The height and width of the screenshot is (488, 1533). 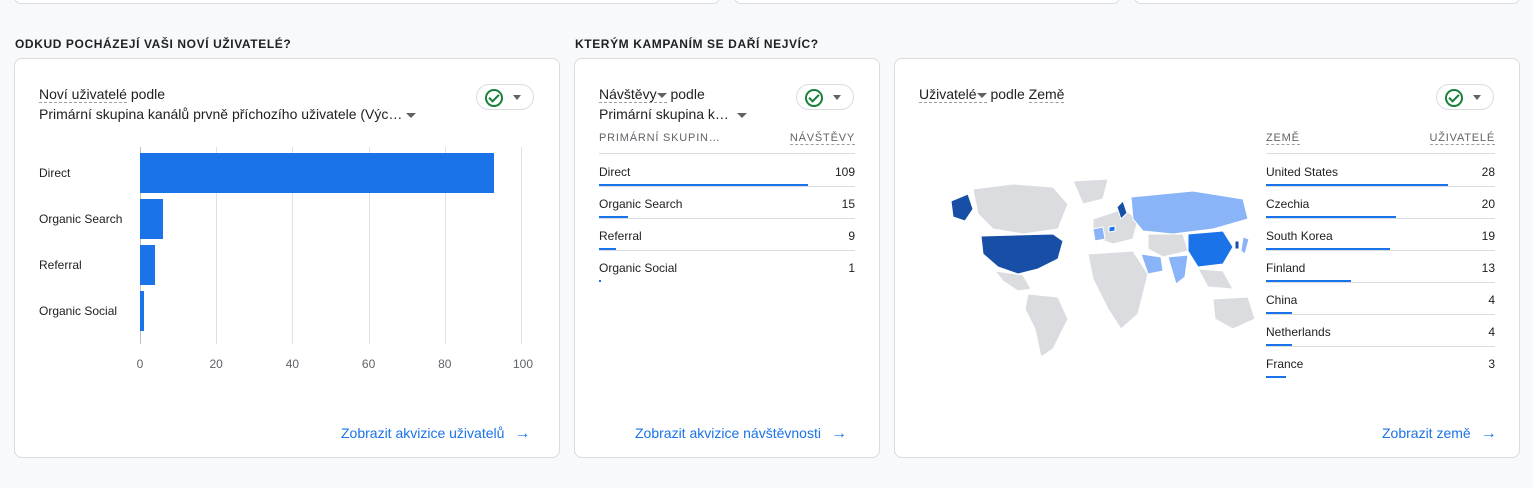 What do you see at coordinates (60, 265) in the screenshot?
I see `category-label: Referral` at bounding box center [60, 265].